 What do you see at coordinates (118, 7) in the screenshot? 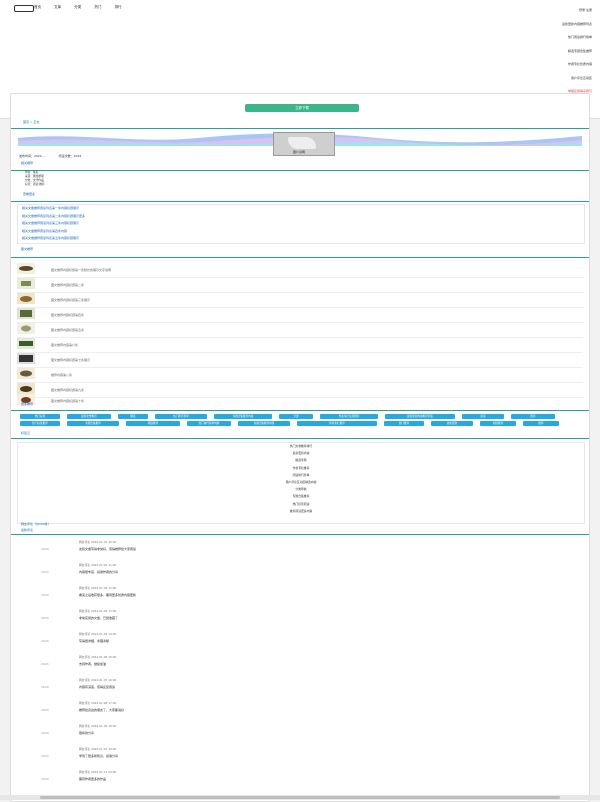
I see `nav-item: 排行` at bounding box center [118, 7].